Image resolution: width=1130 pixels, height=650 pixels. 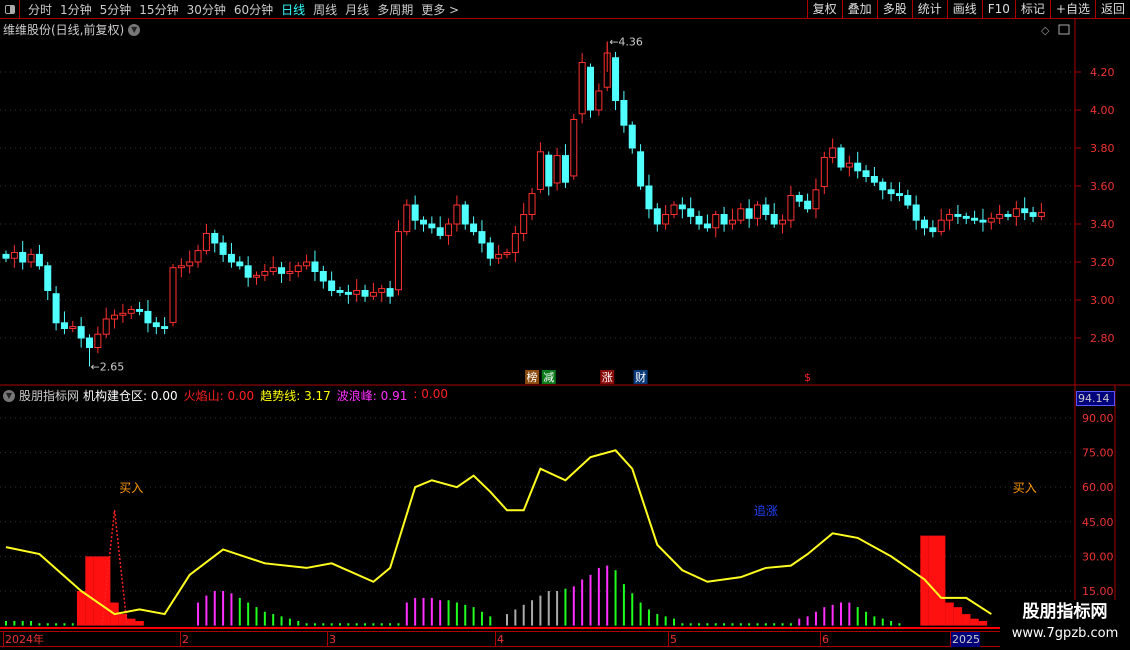 What do you see at coordinates (1098, 522) in the screenshot?
I see `indicator-tick-label: 45.00` at bounding box center [1098, 522].